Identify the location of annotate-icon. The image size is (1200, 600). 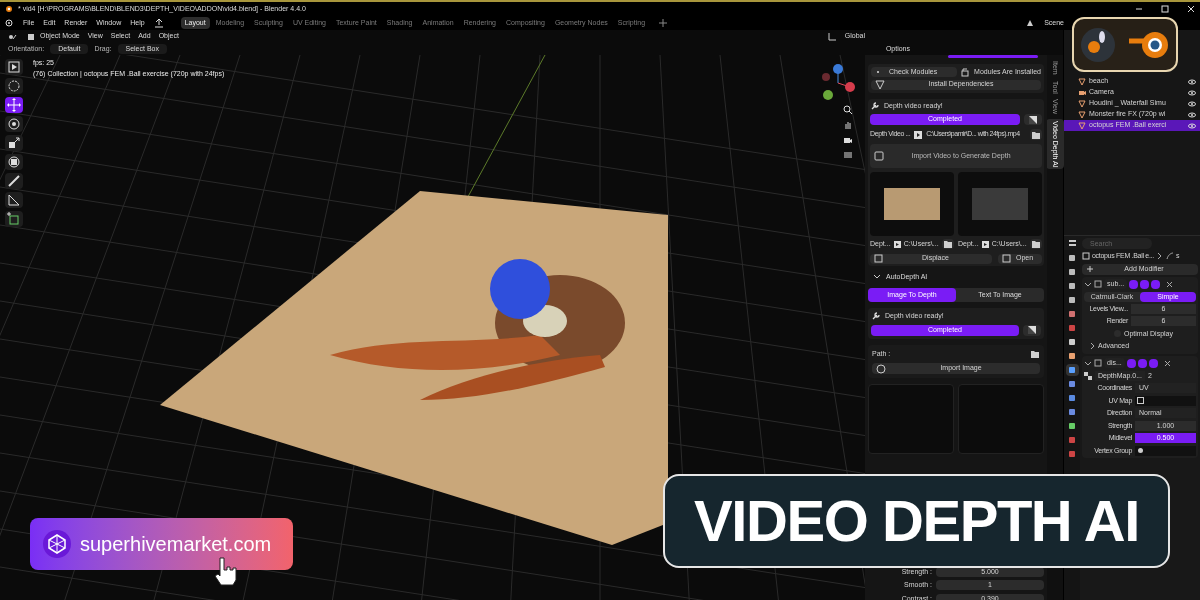
(14, 181).